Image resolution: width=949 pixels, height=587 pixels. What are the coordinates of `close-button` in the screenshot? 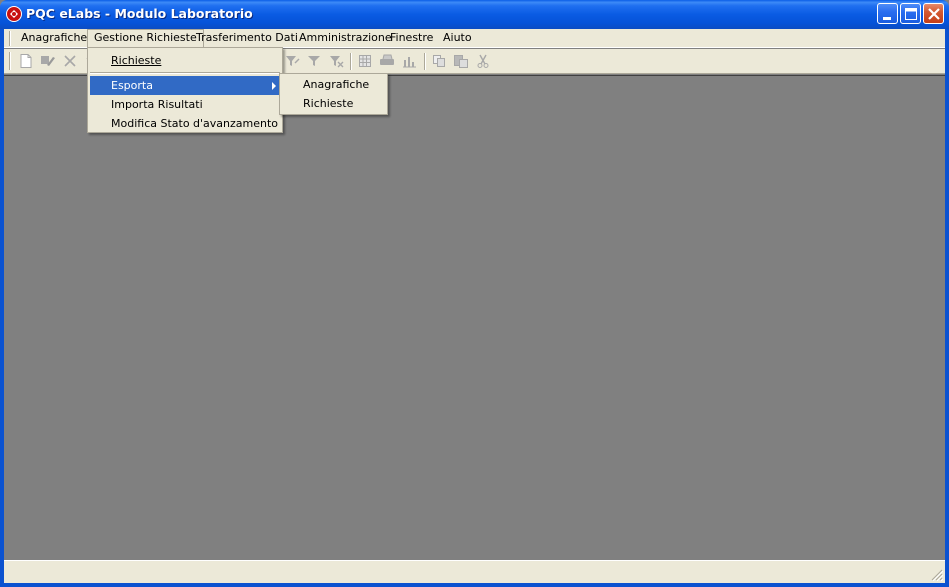 It's located at (933, 13).